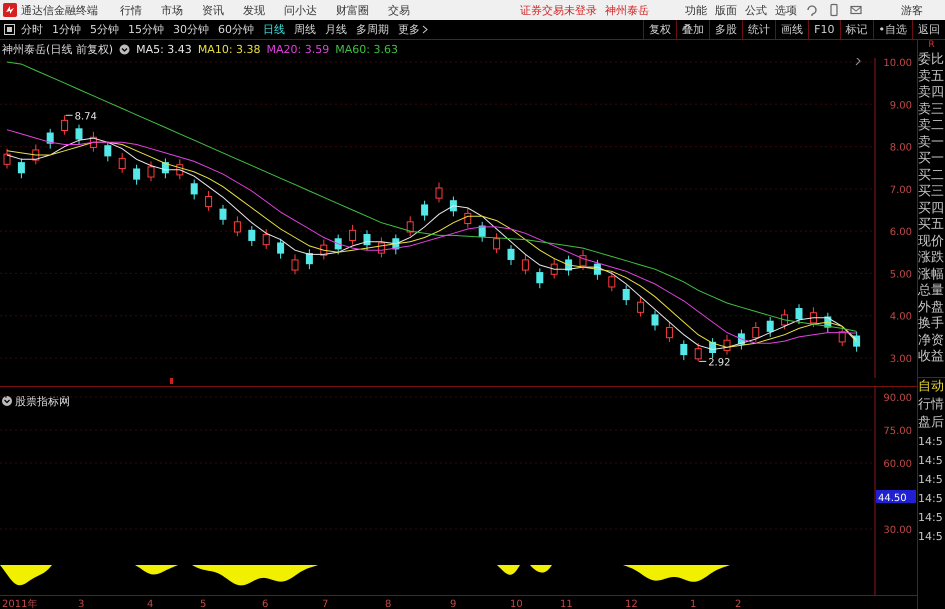 Image resolution: width=945 pixels, height=609 pixels. I want to click on indicator-tick-label: 30.00, so click(897, 530).